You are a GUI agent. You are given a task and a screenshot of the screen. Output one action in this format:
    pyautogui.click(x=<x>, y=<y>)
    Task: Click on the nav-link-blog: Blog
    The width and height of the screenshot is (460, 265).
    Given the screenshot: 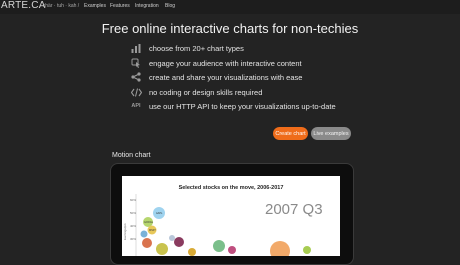 What is the action you would take?
    pyautogui.click(x=170, y=6)
    